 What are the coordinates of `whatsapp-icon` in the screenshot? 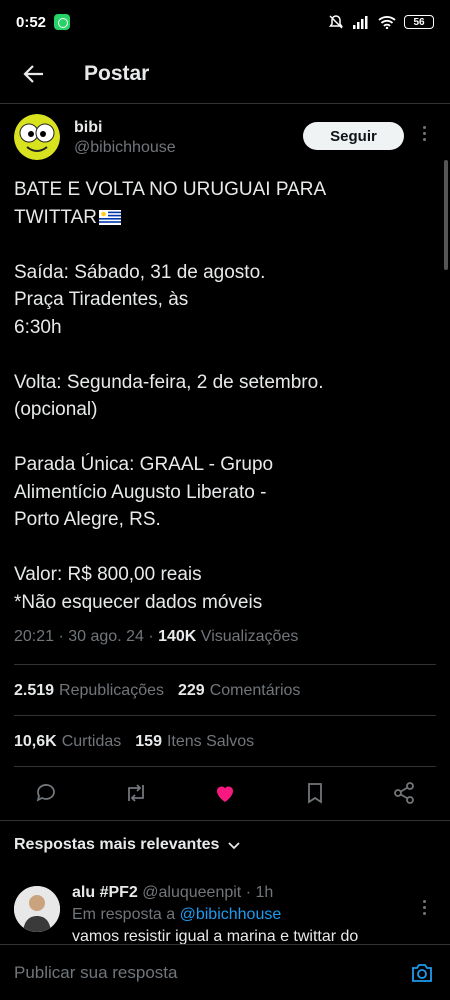 It's located at (62, 22).